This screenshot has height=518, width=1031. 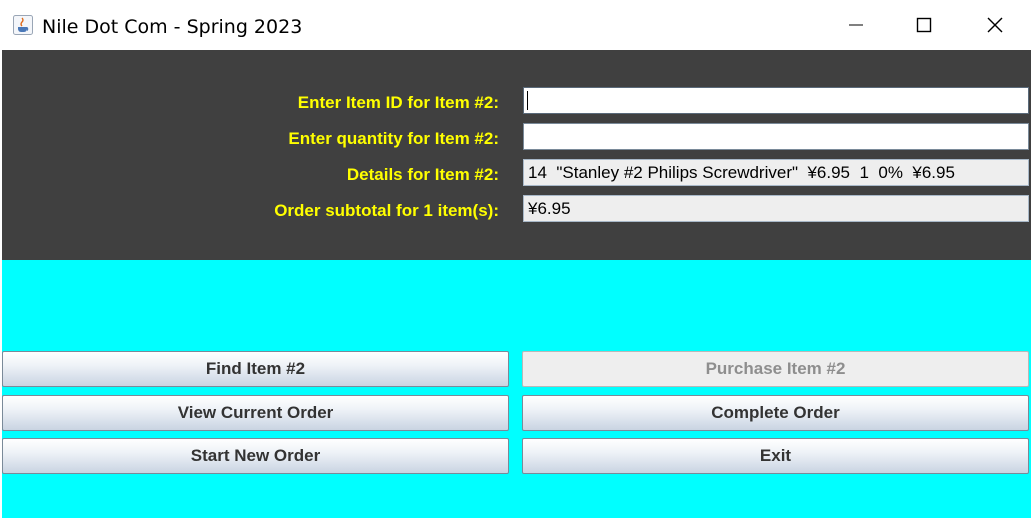 I want to click on complete-order-button: Complete Order, so click(x=775, y=413).